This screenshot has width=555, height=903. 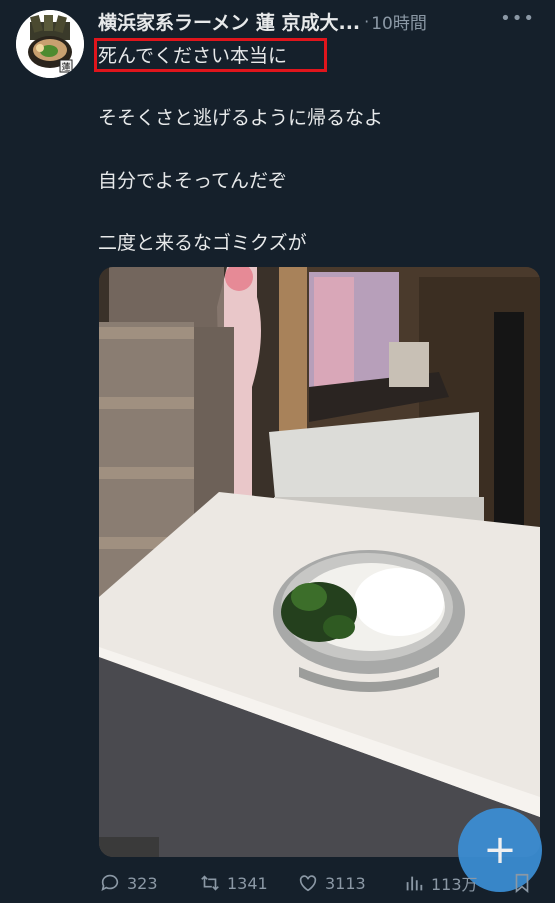 What do you see at coordinates (110, 882) in the screenshot?
I see `reply-icon` at bounding box center [110, 882].